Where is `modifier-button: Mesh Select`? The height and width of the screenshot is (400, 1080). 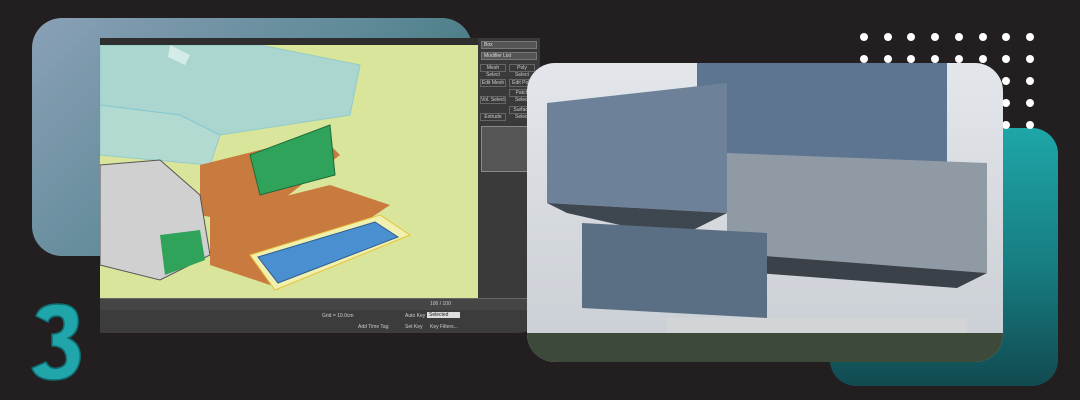
modifier-button: Mesh Select is located at coordinates (493, 71).